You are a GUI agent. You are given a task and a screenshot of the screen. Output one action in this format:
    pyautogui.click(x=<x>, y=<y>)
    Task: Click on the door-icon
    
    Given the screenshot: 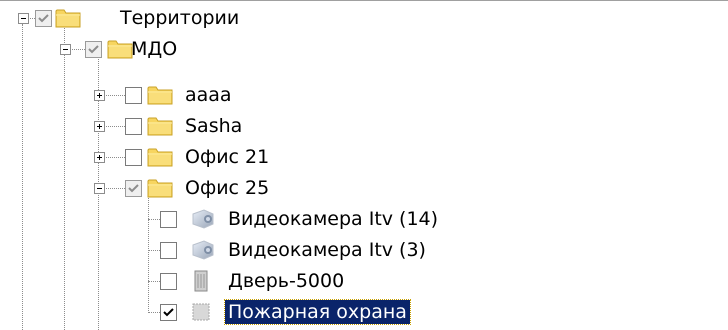 What is the action you would take?
    pyautogui.click(x=201, y=283)
    